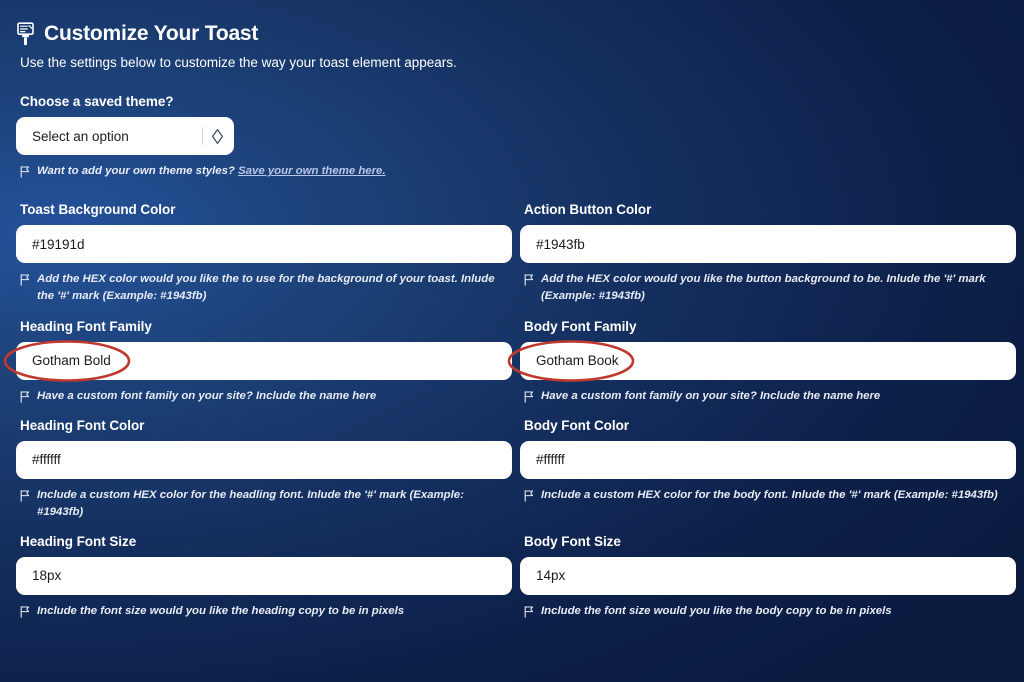 Image resolution: width=1024 pixels, height=682 pixels. I want to click on heading-font-size-input: 18px, so click(264, 575).